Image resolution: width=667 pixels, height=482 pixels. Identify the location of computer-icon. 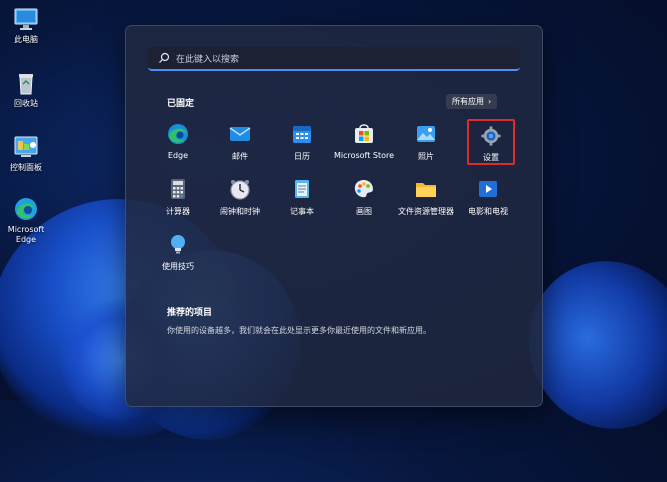
(26, 19).